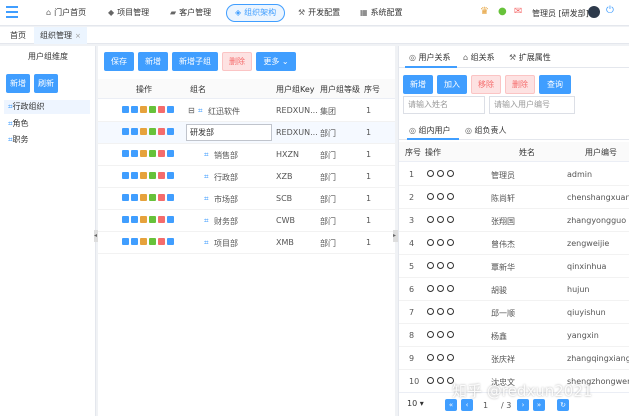 The height and width of the screenshot is (416, 629). What do you see at coordinates (229, 132) in the screenshot?
I see `group-name-edit-input: 研发部` at bounding box center [229, 132].